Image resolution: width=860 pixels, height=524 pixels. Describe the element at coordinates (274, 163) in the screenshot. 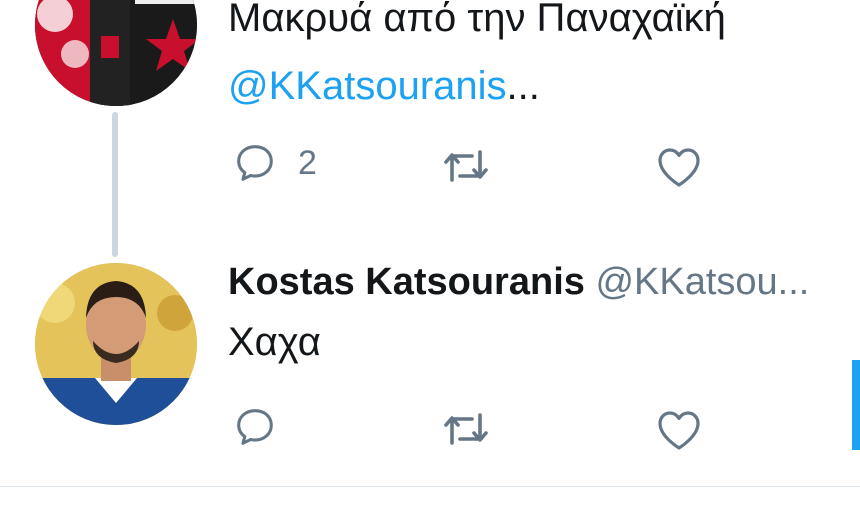

I see `reply-button: 2` at that location.